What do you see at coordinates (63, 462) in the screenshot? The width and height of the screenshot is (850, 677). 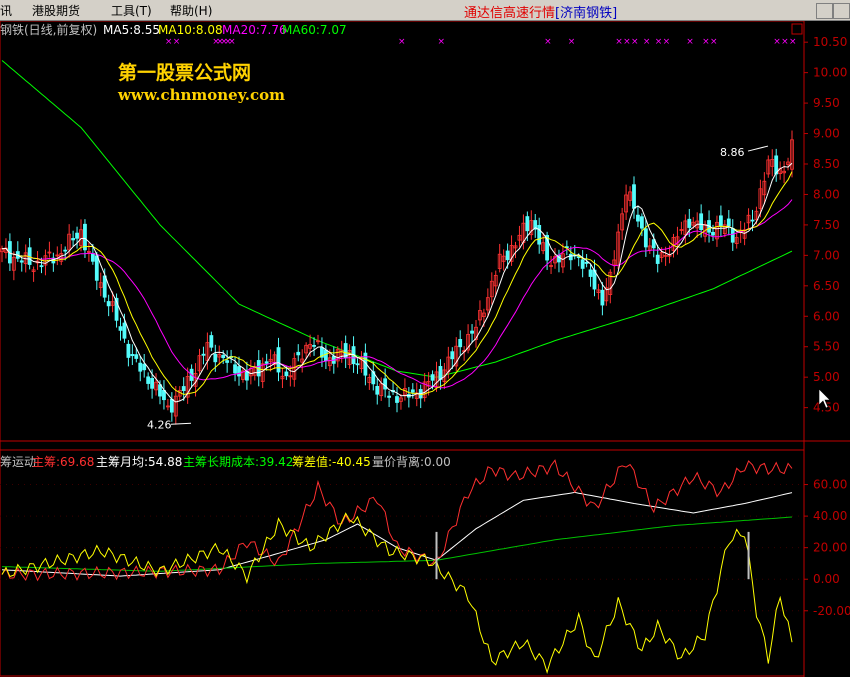 I see `sub-indicator-label: 主筹:69.68` at bounding box center [63, 462].